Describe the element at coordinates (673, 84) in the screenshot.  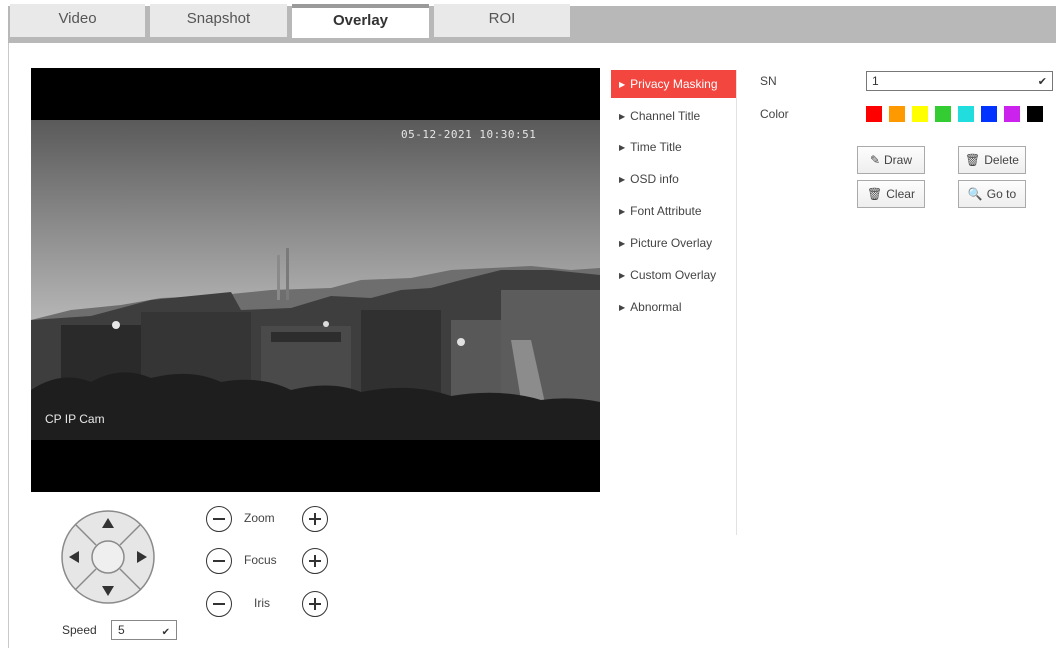
I see `menu-item-privacy-masking: ▶ Privacy Masking` at that location.